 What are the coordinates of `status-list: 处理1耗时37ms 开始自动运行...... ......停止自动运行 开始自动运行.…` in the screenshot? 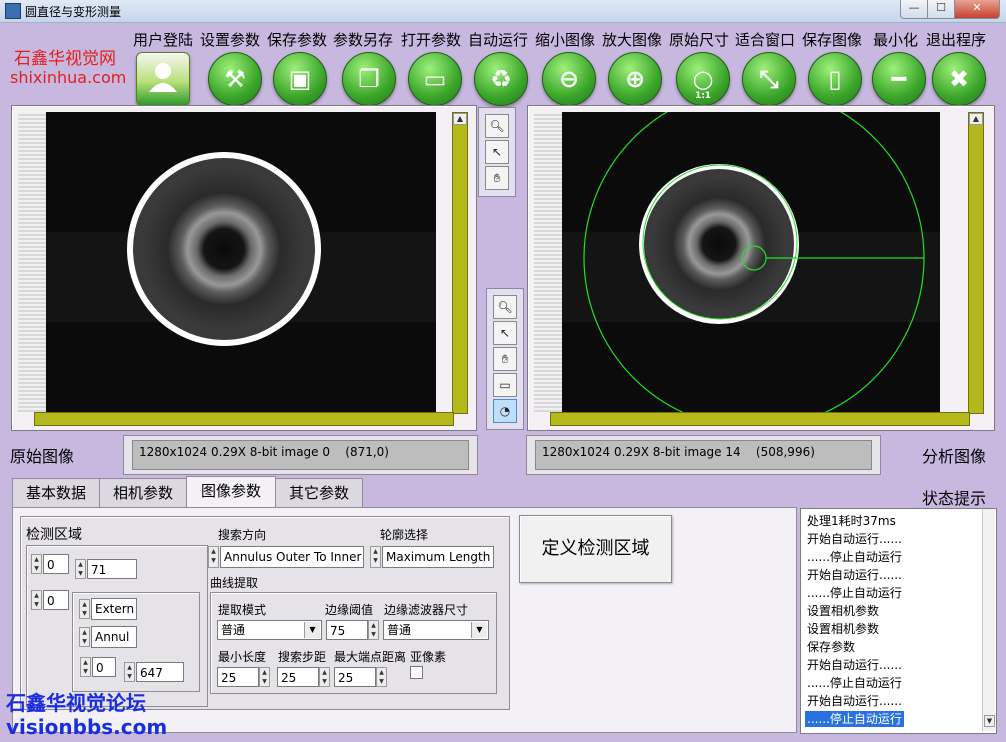 It's located at (898, 621).